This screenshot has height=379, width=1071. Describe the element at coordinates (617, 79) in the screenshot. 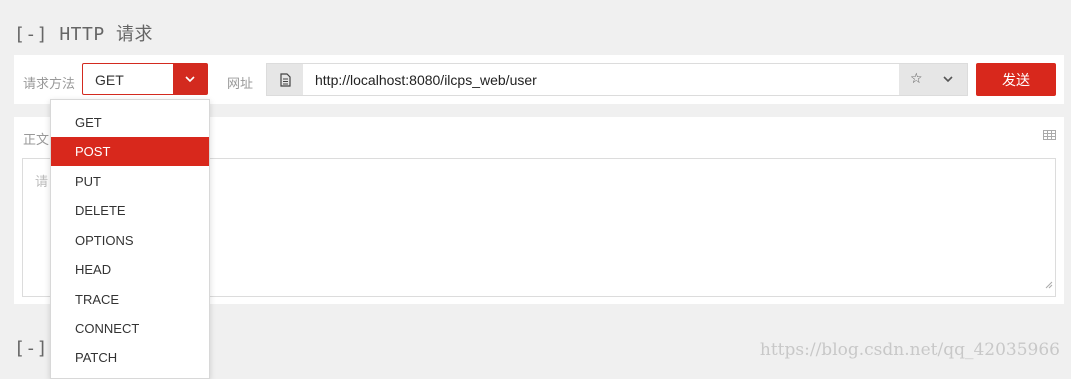

I see `url-input: http://localhost:8080/ilcps_web/user ☆` at that location.